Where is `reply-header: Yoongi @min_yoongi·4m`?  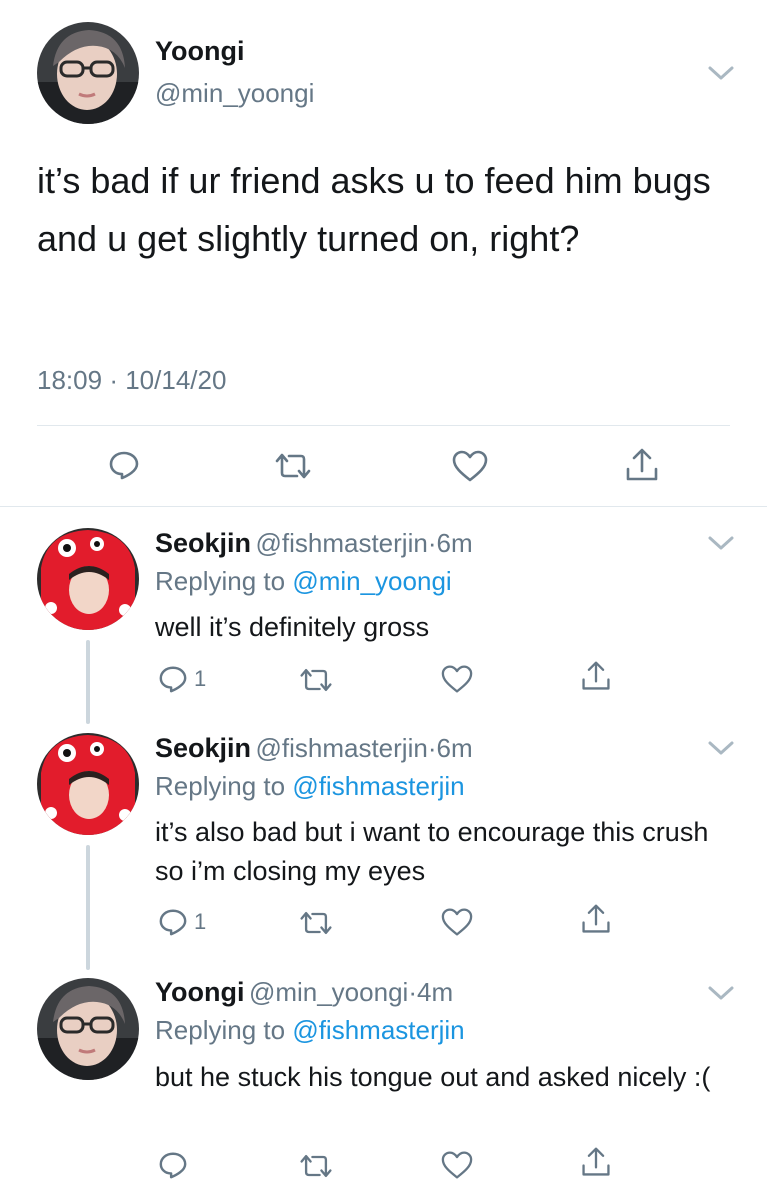
reply-header: Yoongi @min_yoongi·4m is located at coordinates (304, 992).